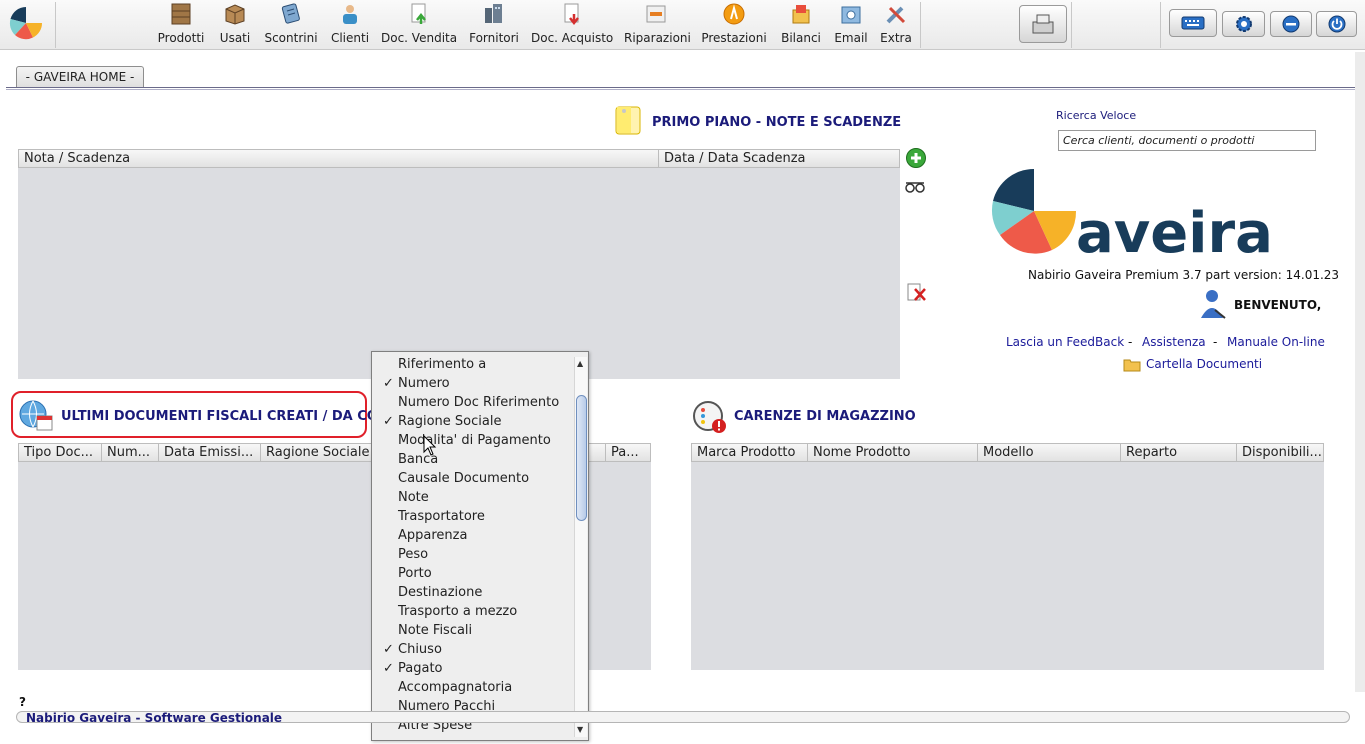 The image size is (1365, 744). Describe the element at coordinates (472, 497) in the screenshot. I see `popup-menu-item: Note` at that location.